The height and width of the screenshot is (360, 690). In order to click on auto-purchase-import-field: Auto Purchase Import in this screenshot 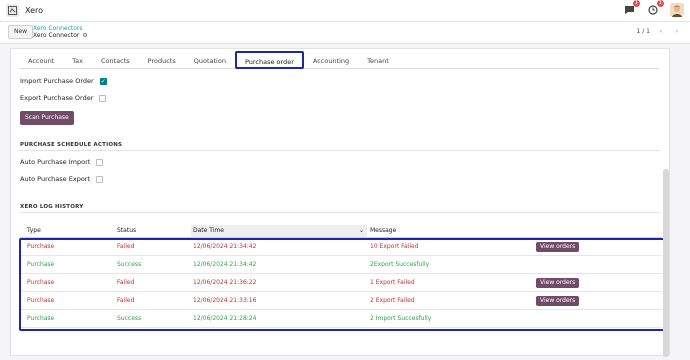, I will do `click(62, 162)`.